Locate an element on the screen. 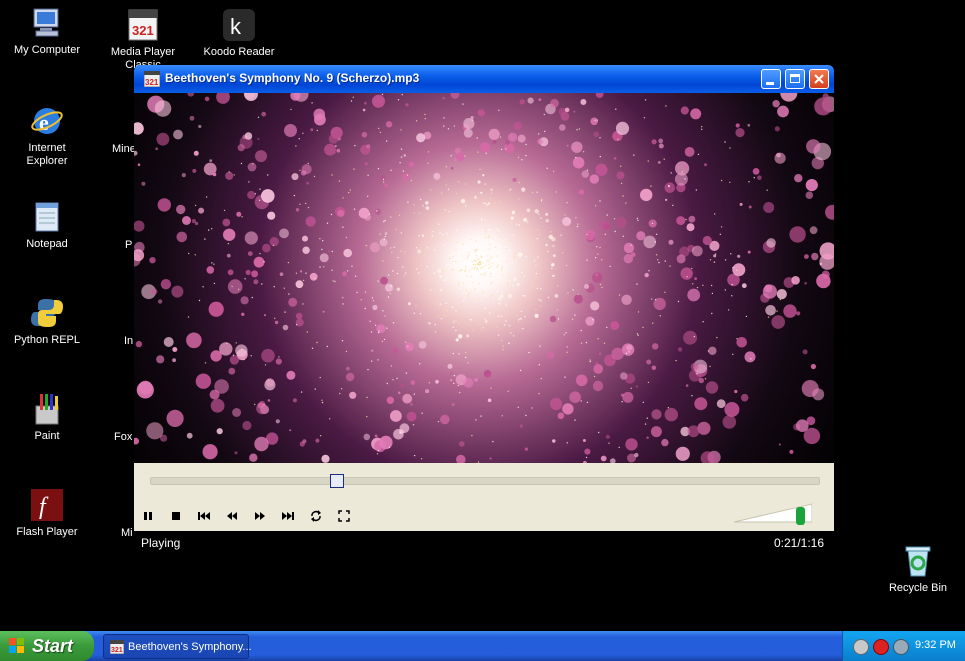 This screenshot has height=661, width=965. desktop-icon-python: Python REPL is located at coordinates (47, 321).